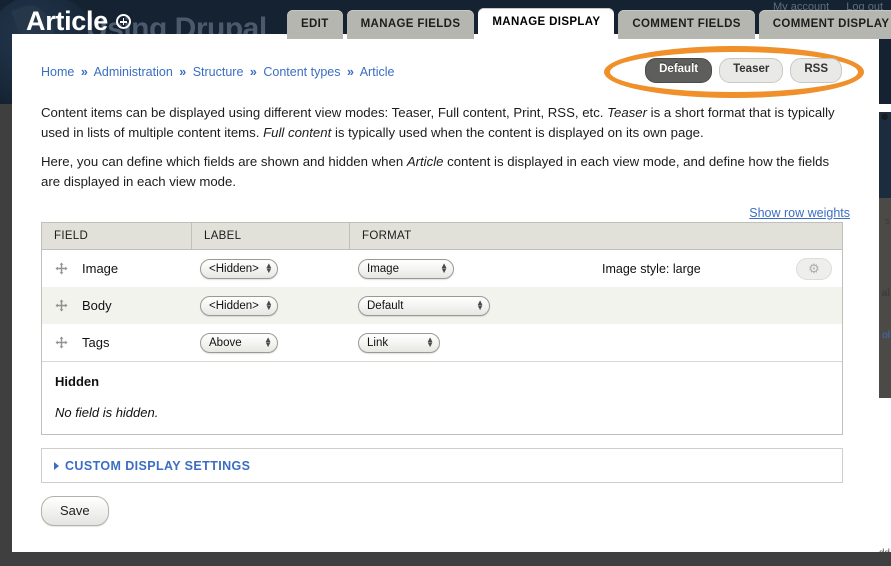 The width and height of the screenshot is (891, 566). What do you see at coordinates (75, 511) in the screenshot?
I see `save-button: Save` at bounding box center [75, 511].